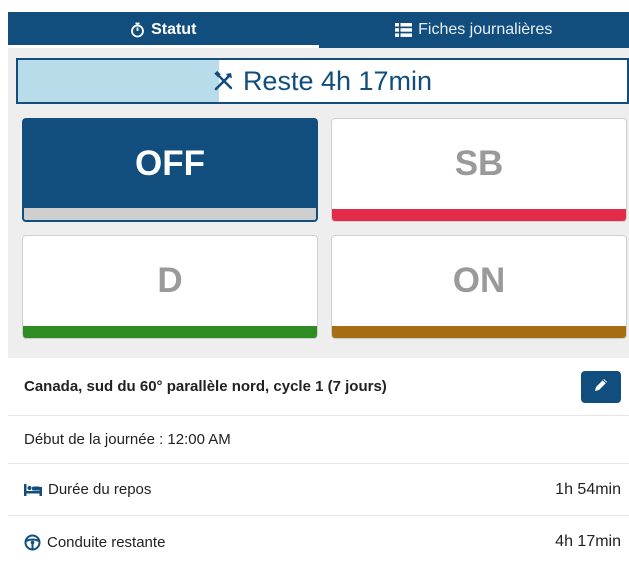 The width and height of the screenshot is (629, 568). I want to click on stopwatch-icon, so click(137, 30).